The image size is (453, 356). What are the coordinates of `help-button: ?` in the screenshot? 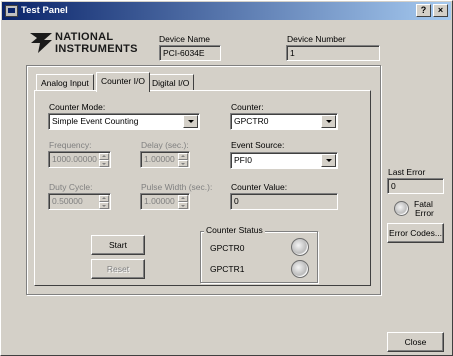 It's located at (423, 10).